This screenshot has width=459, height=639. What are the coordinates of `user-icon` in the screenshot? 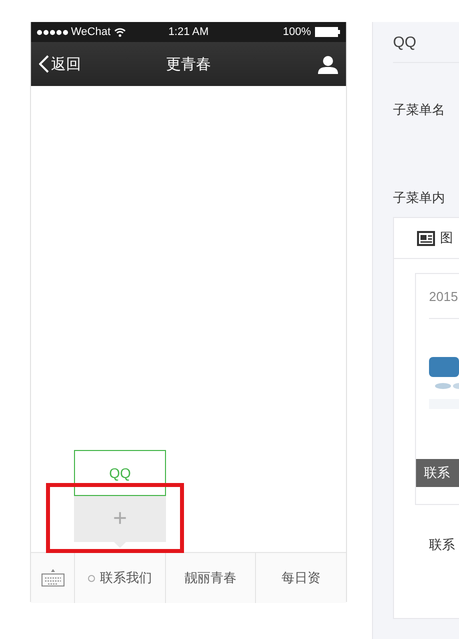 It's located at (328, 64).